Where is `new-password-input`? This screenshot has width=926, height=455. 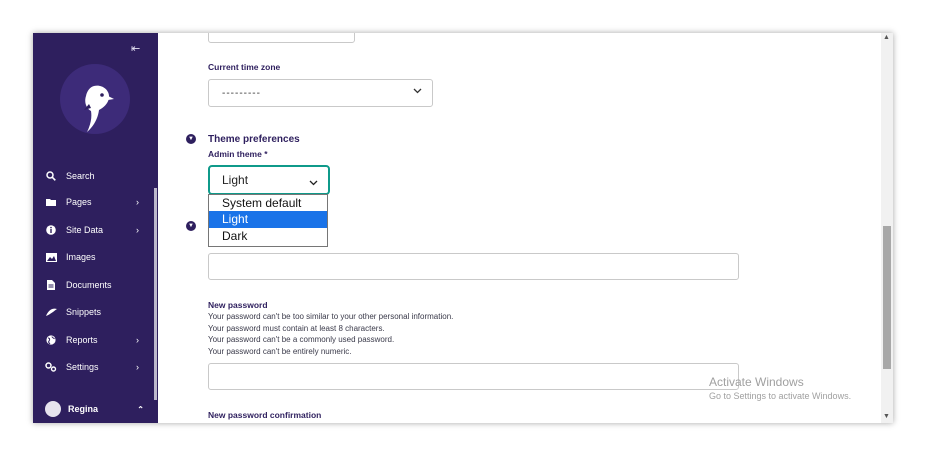
new-password-input is located at coordinates (473, 376).